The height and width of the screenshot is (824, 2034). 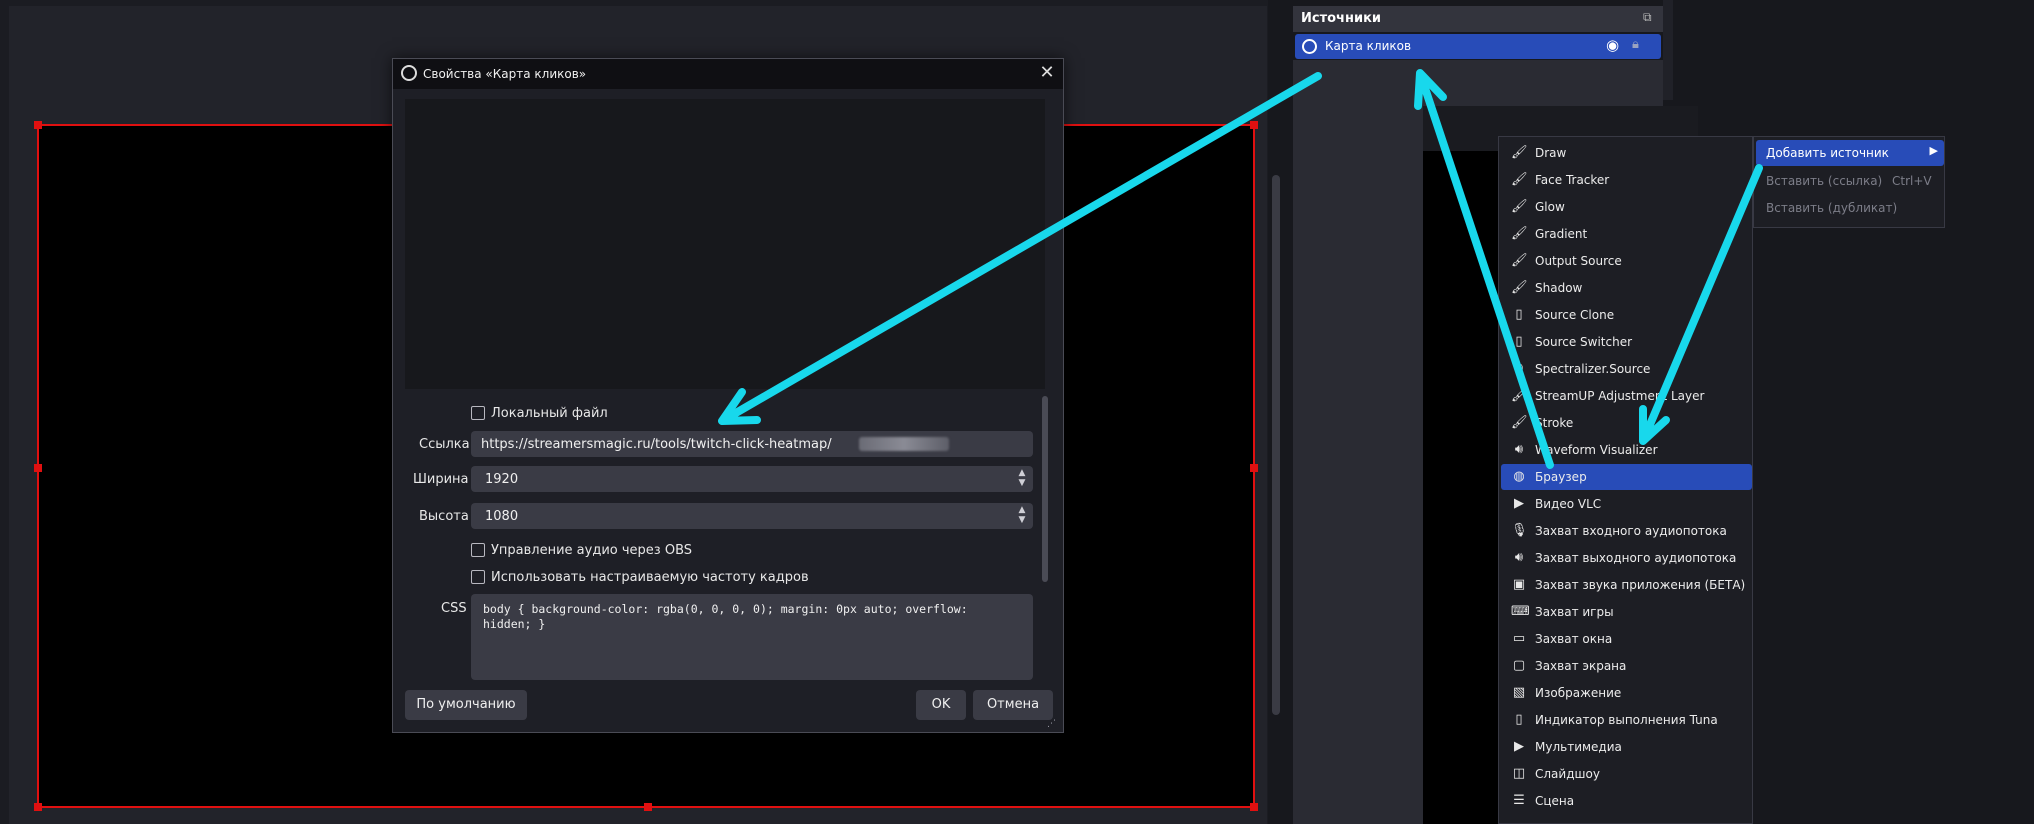 What do you see at coordinates (1626, 774) in the screenshot?
I see `menu-item: ◫ Слайдшоу` at bounding box center [1626, 774].